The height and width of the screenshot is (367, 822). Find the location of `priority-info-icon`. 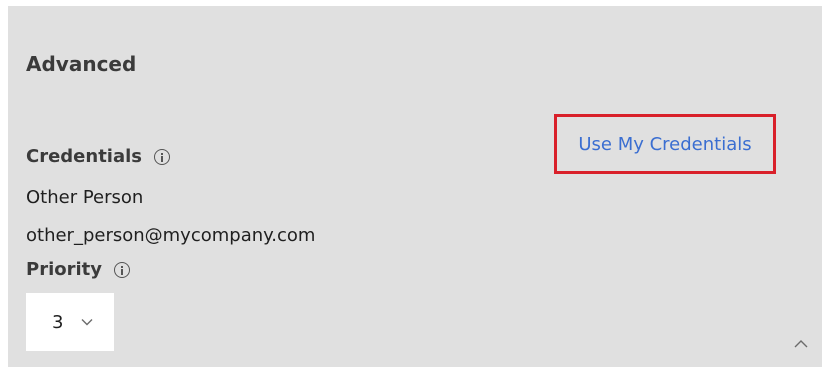

priority-info-icon is located at coordinates (122, 269).